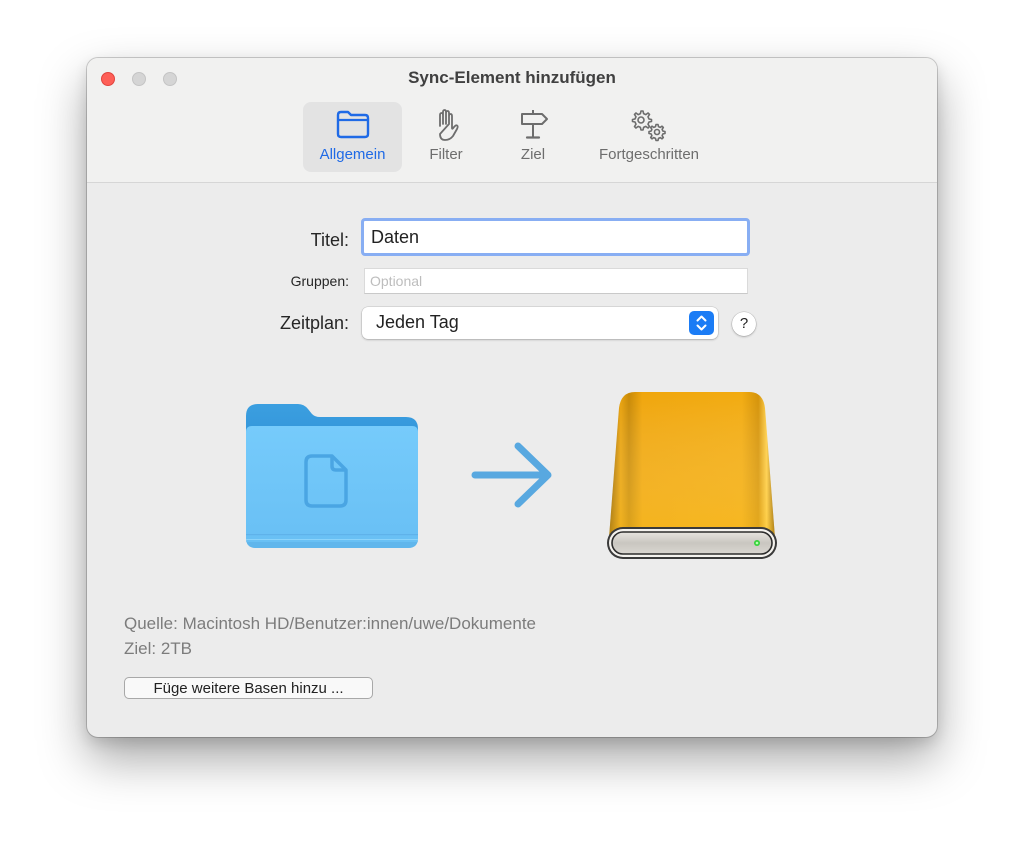  Describe the element at coordinates (319, 281) in the screenshot. I see `groups-label: Gruppen:` at that location.